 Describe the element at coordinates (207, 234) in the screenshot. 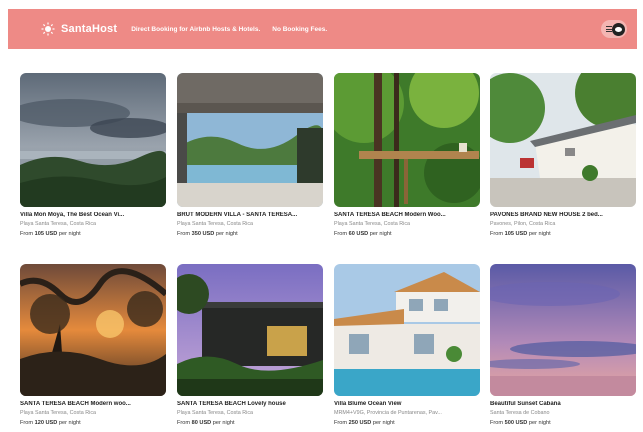

I see `listing-price: From 350 USD per night` at that location.